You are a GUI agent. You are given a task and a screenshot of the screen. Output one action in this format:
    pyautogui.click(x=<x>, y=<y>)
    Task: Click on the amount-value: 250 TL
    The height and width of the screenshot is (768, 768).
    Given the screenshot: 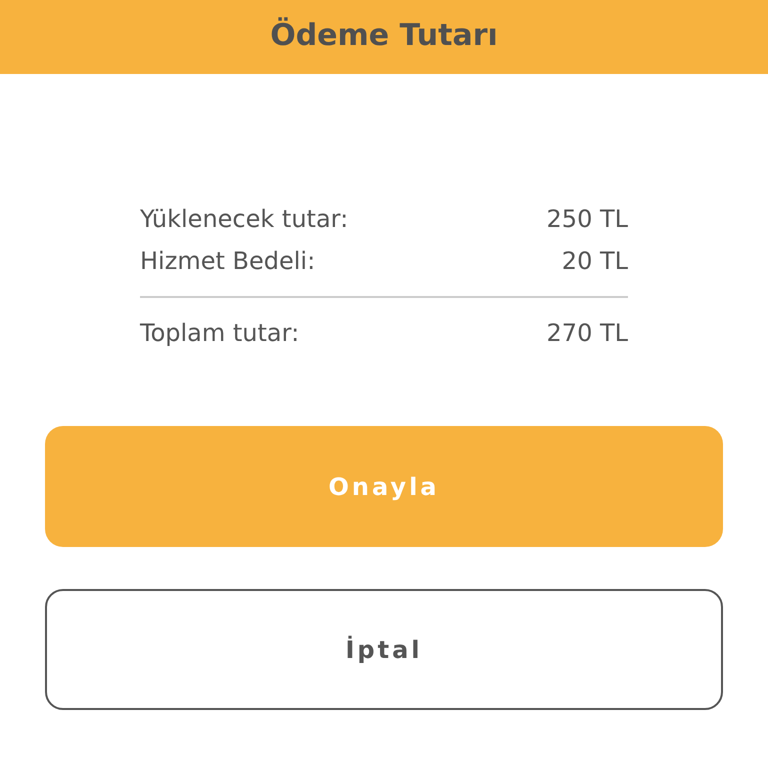 What is the action you would take?
    pyautogui.click(x=587, y=219)
    